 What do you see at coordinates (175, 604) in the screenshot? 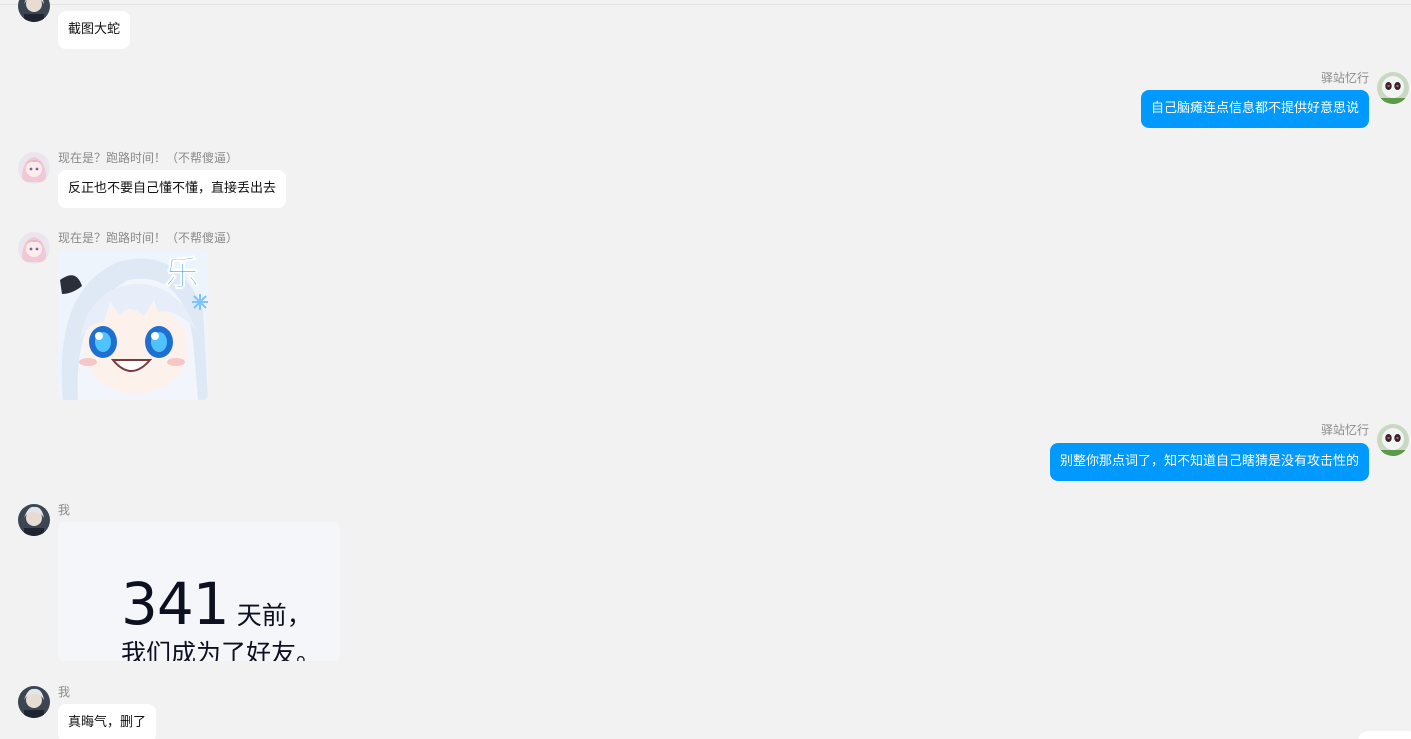
I see `friend-days-number: 341` at bounding box center [175, 604].